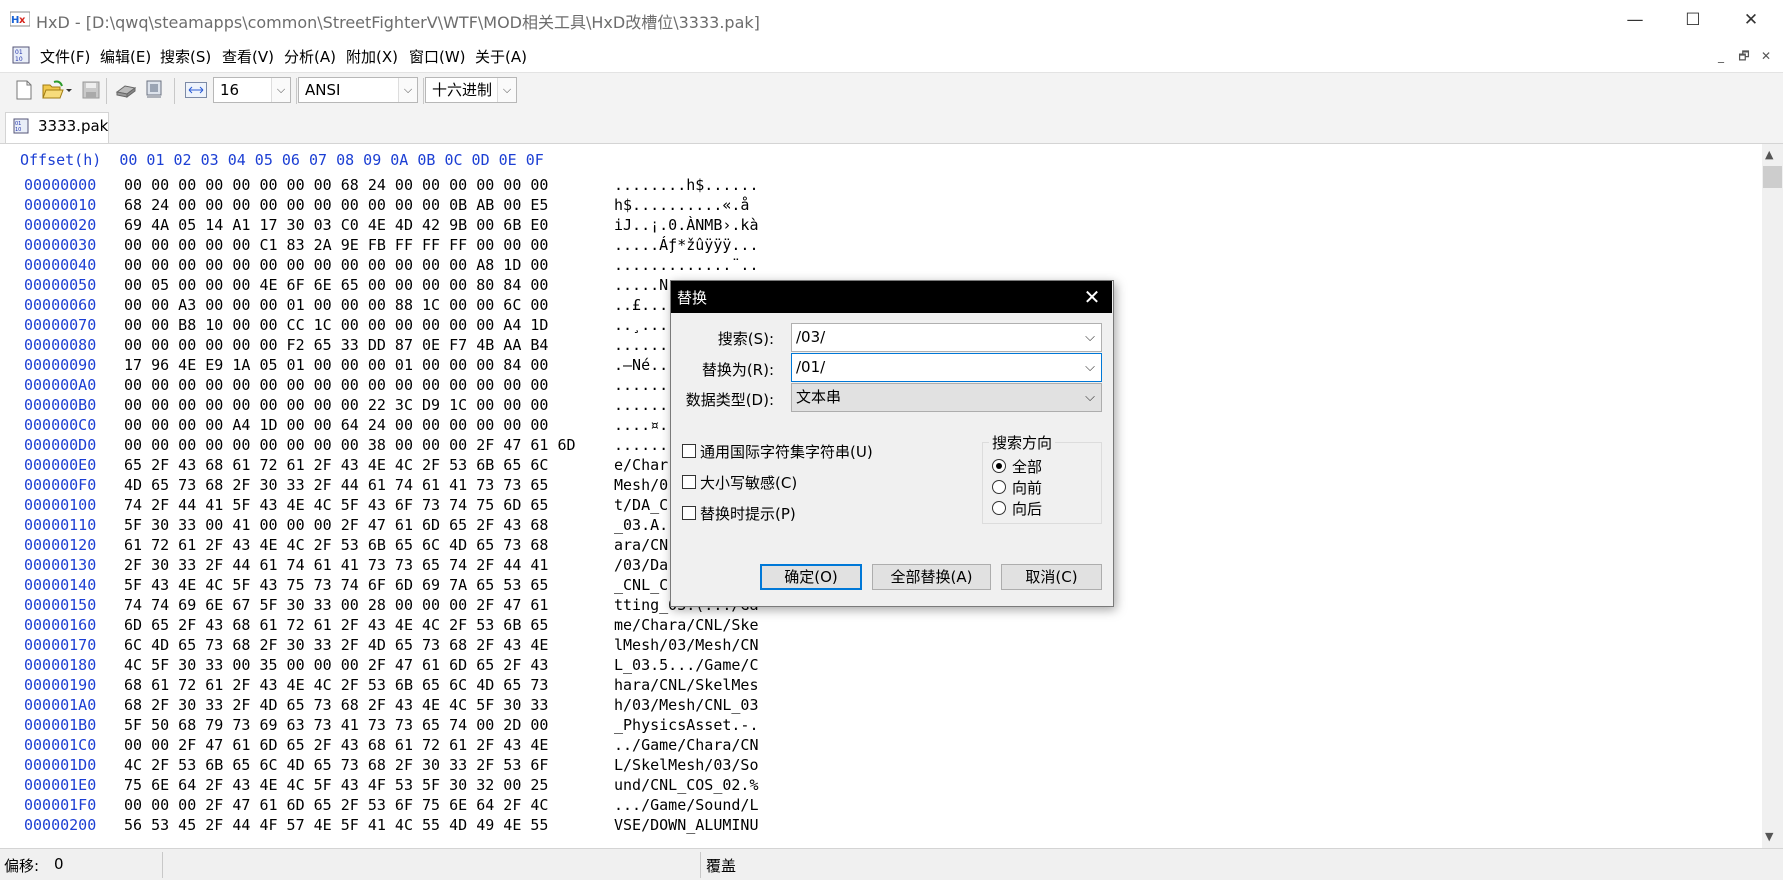 This screenshot has height=880, width=1783. Describe the element at coordinates (154, 89) in the screenshot. I see `open-ram-icon` at that location.